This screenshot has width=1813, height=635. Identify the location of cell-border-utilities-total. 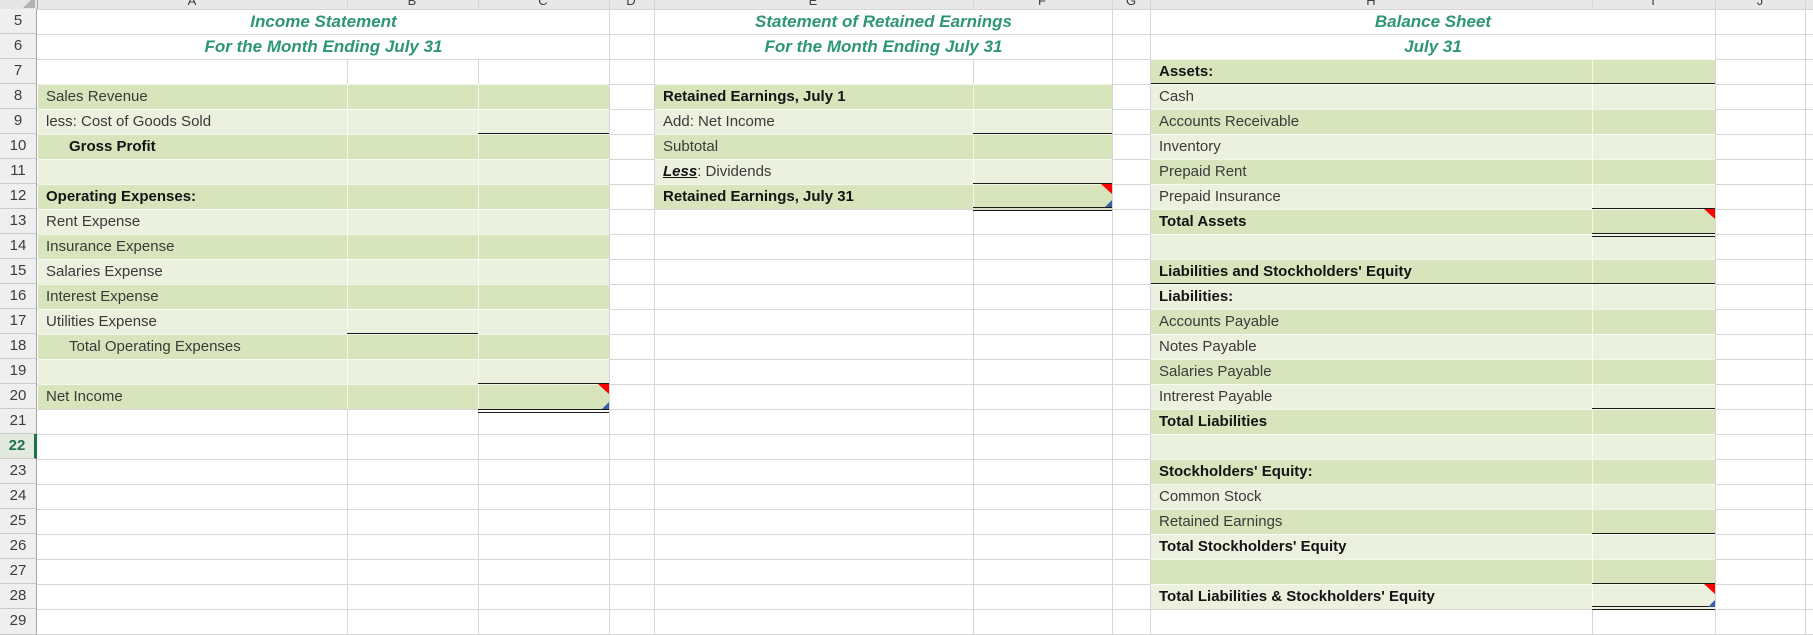
(412, 333).